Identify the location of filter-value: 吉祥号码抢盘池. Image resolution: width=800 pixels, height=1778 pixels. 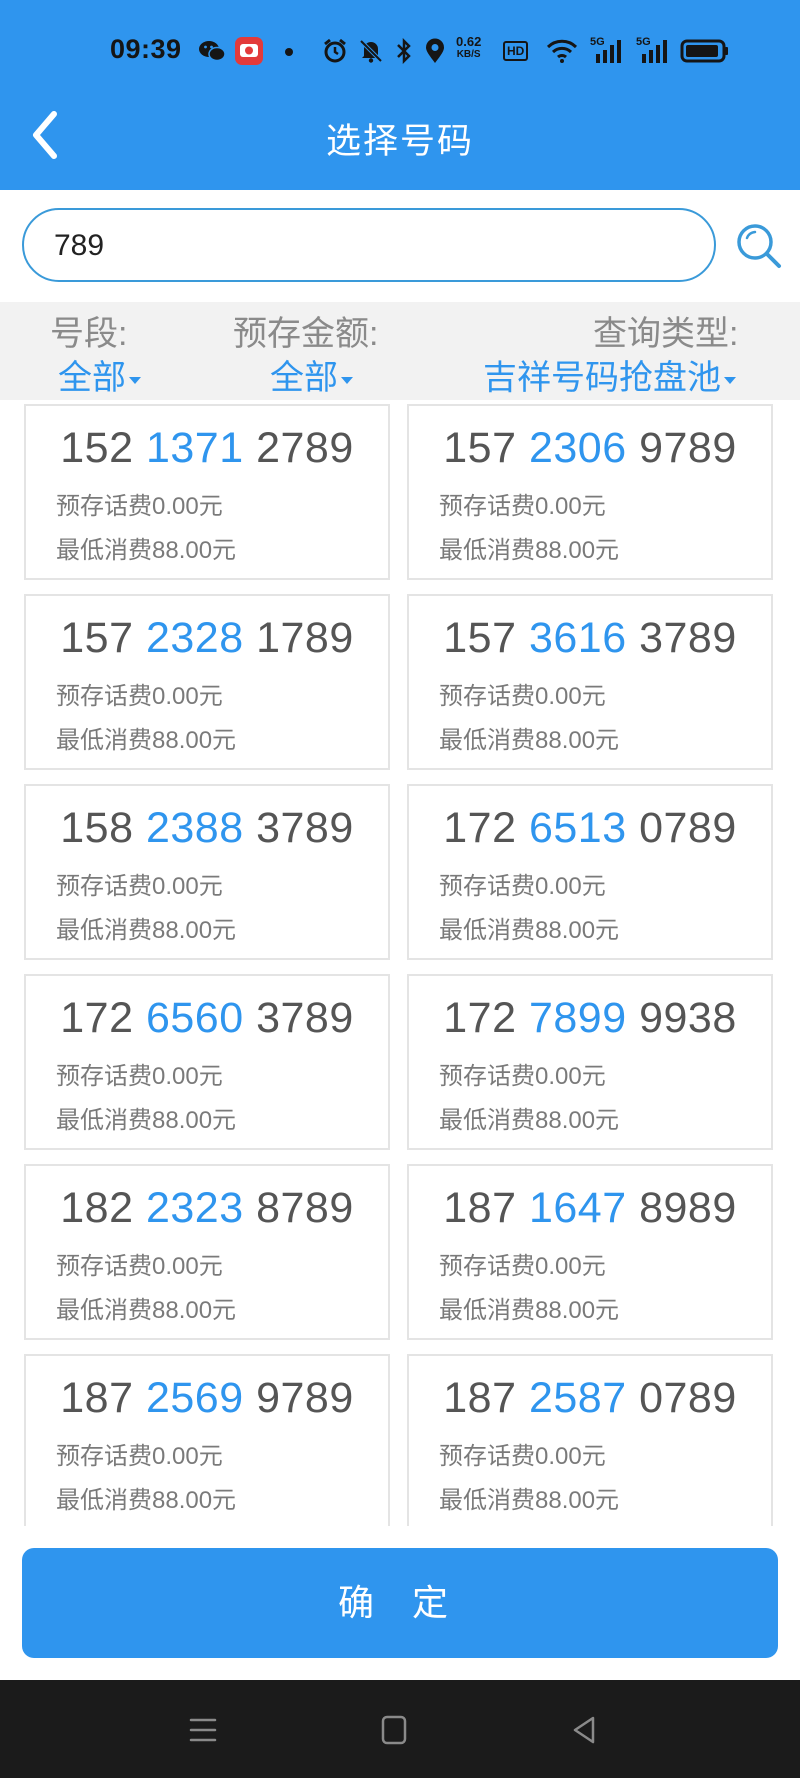
(609, 374).